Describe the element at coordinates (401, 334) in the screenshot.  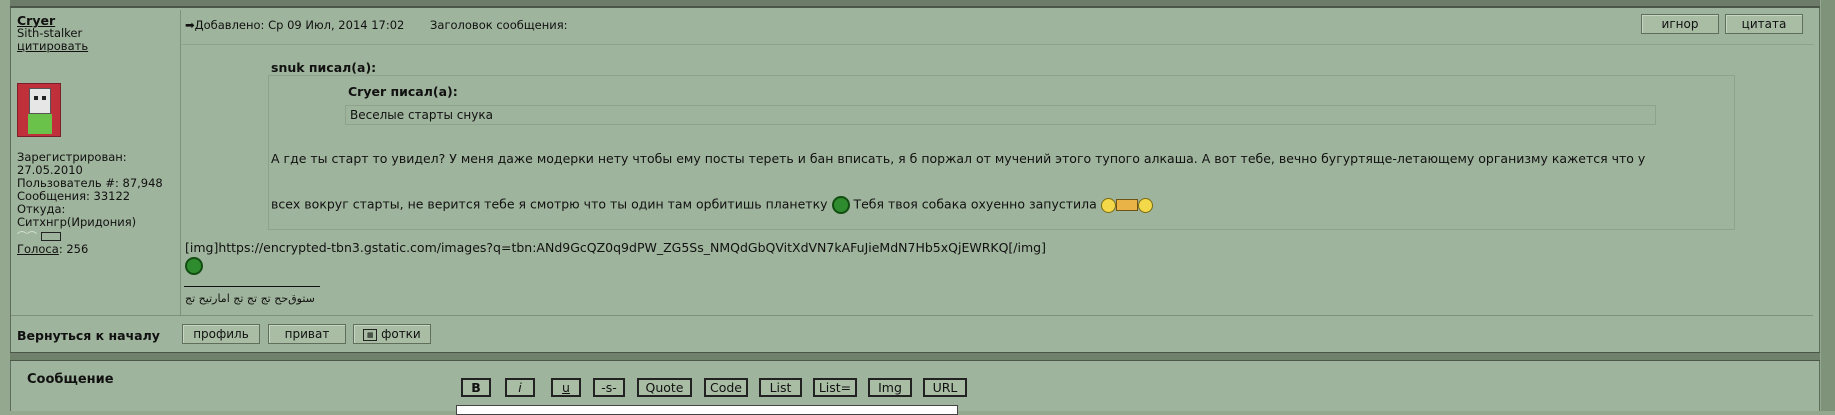
I see `photos-button-label: фотки` at that location.